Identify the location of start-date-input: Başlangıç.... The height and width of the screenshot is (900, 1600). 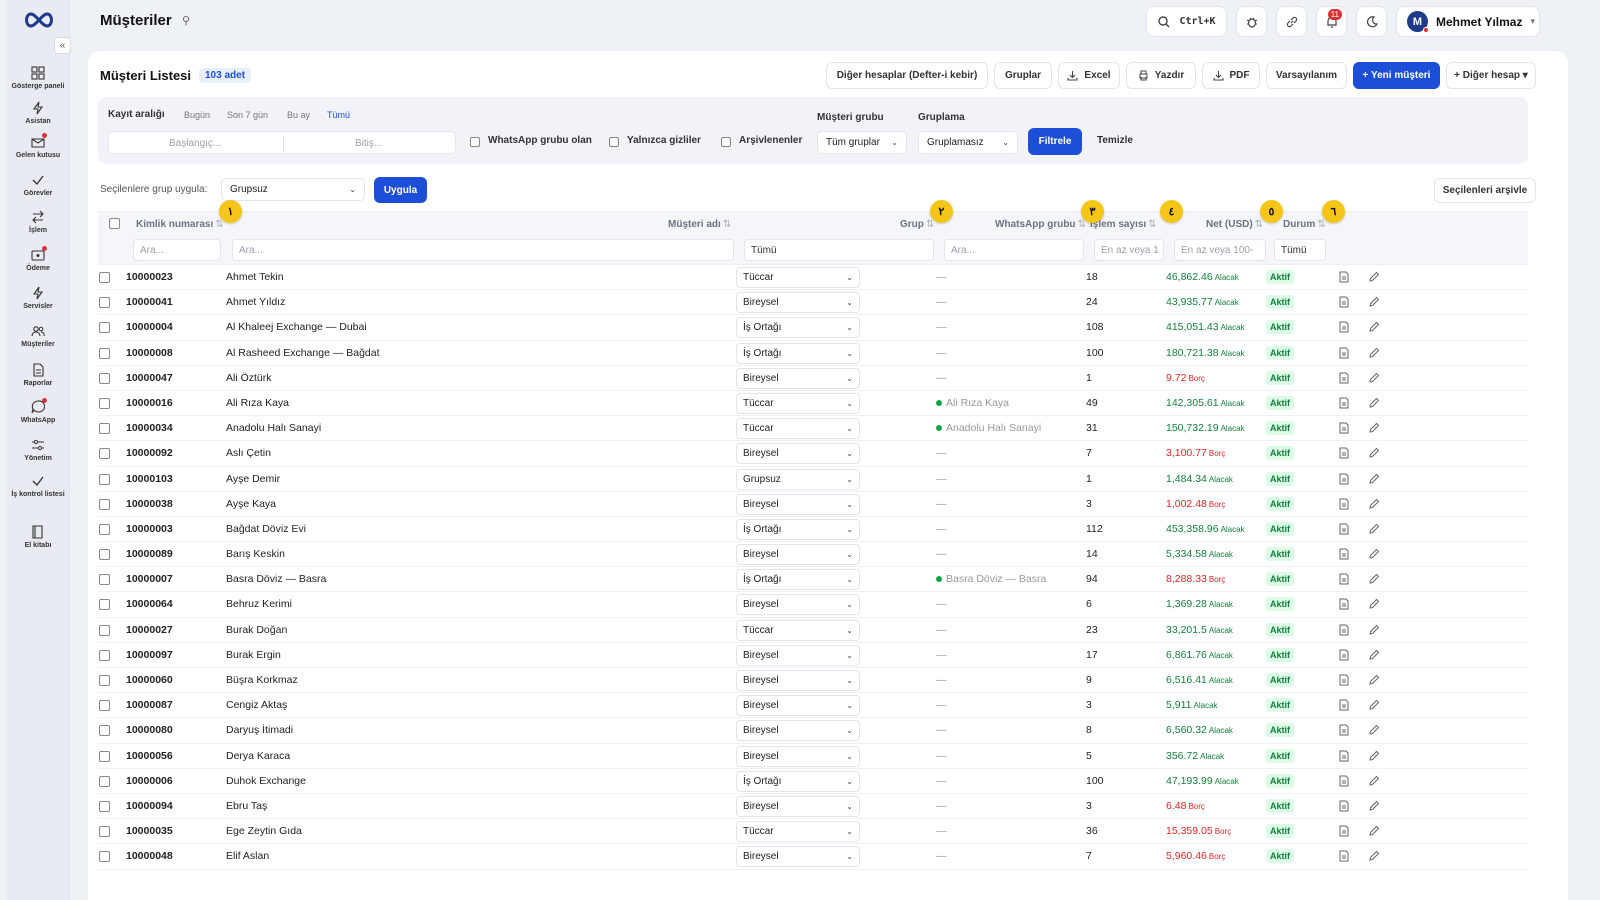
(195, 143).